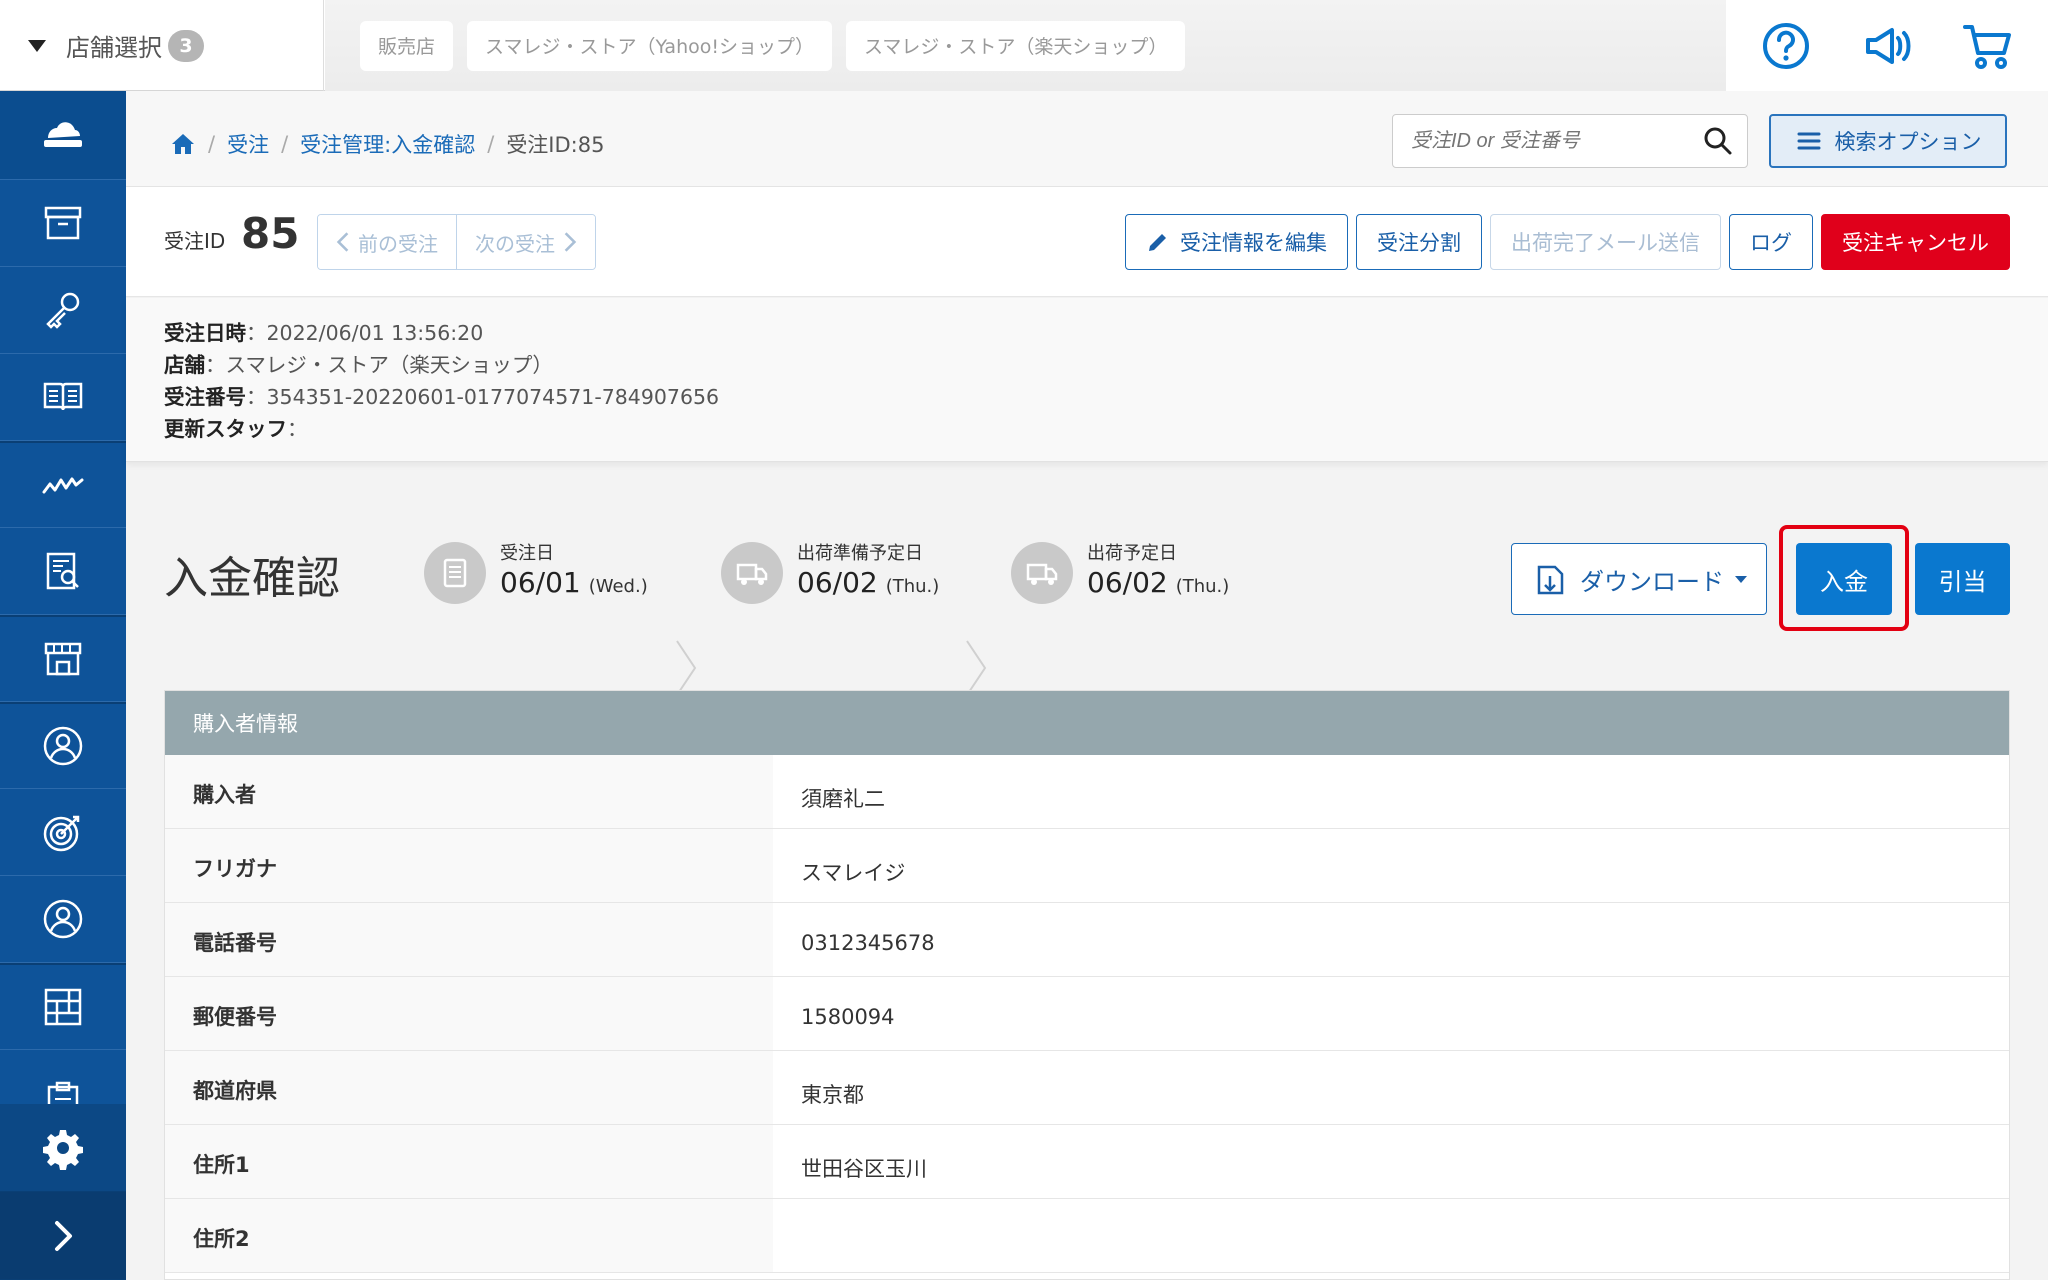  Describe the element at coordinates (1127, 582) in the screenshot. I see `step-date: 06/02` at that location.